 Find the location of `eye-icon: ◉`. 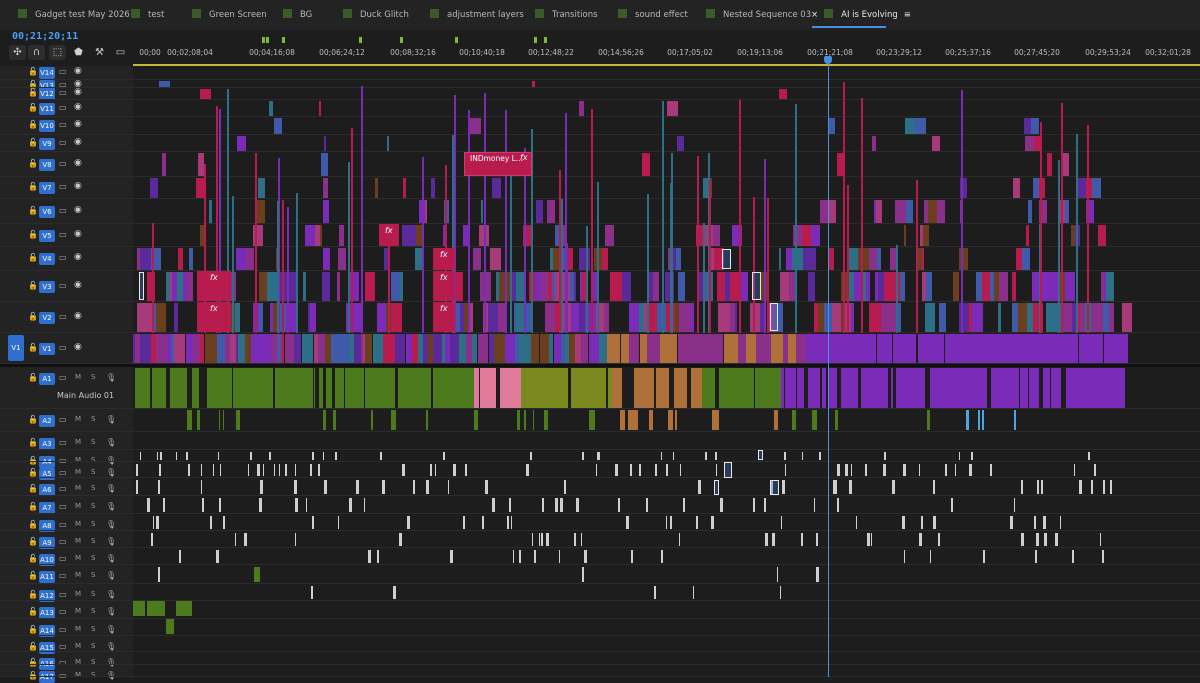

eye-icon: ◉ is located at coordinates (78, 234).